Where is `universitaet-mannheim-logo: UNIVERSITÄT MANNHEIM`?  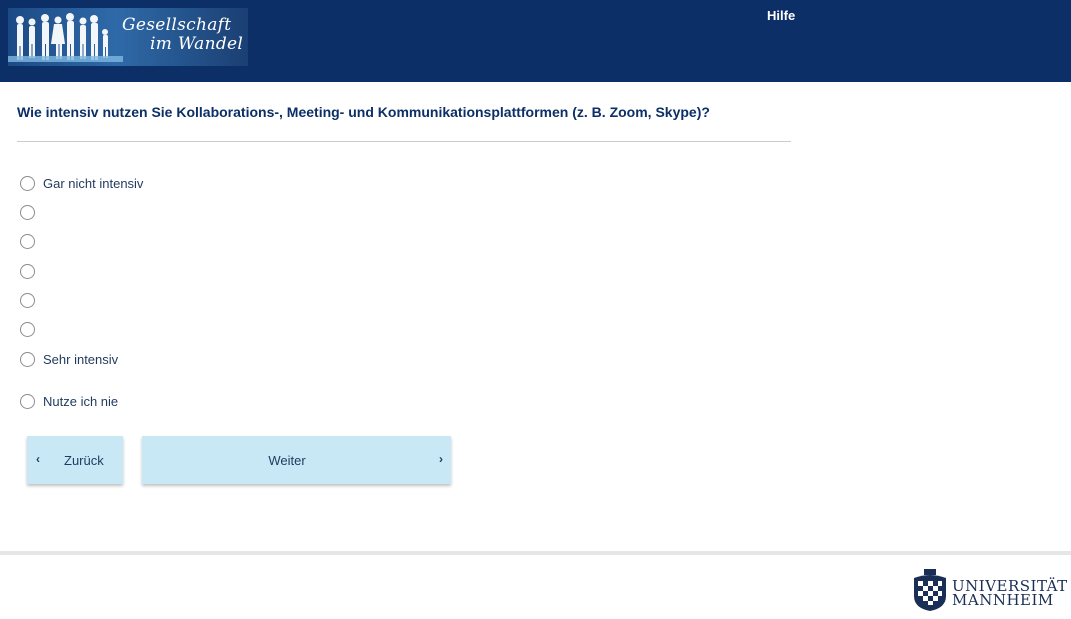
universitaet-mannheim-logo: UNIVERSITÄT MANNHEIM is located at coordinates (990, 590).